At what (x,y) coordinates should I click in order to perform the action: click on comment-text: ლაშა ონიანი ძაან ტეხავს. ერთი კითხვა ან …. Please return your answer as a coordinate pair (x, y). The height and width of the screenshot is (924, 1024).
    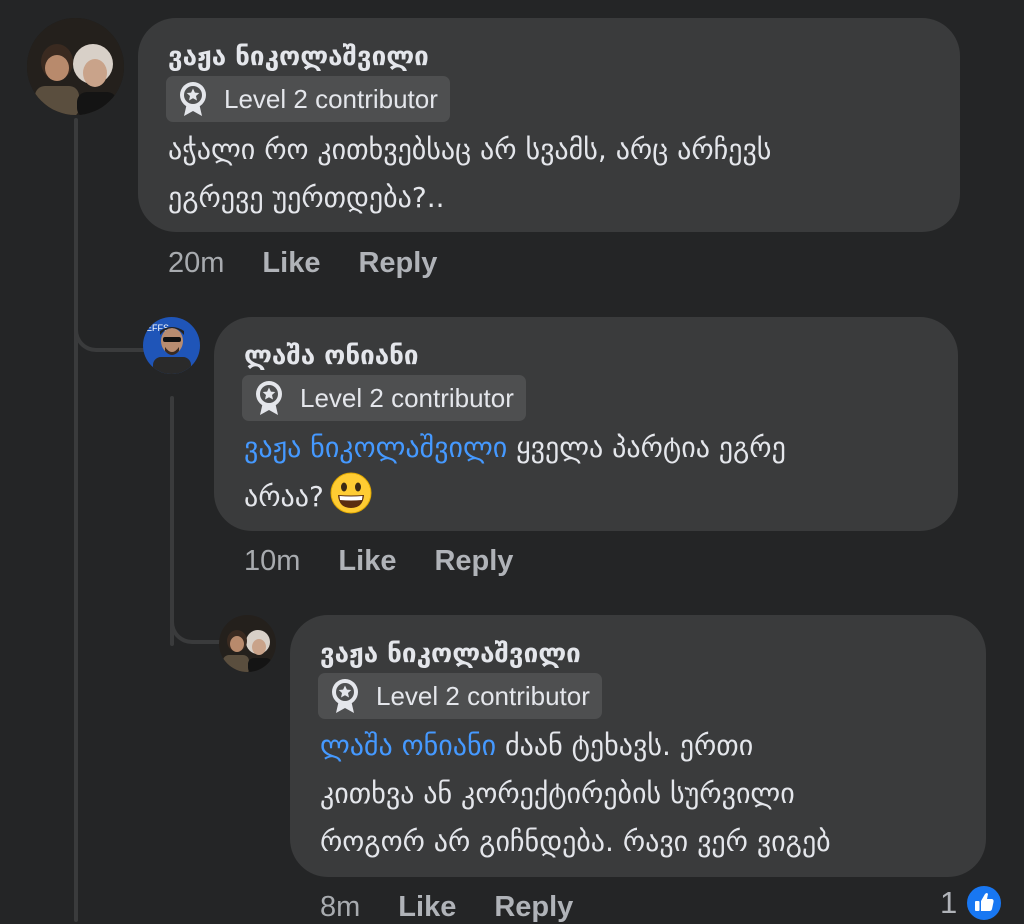
    Looking at the image, I should click on (650, 794).